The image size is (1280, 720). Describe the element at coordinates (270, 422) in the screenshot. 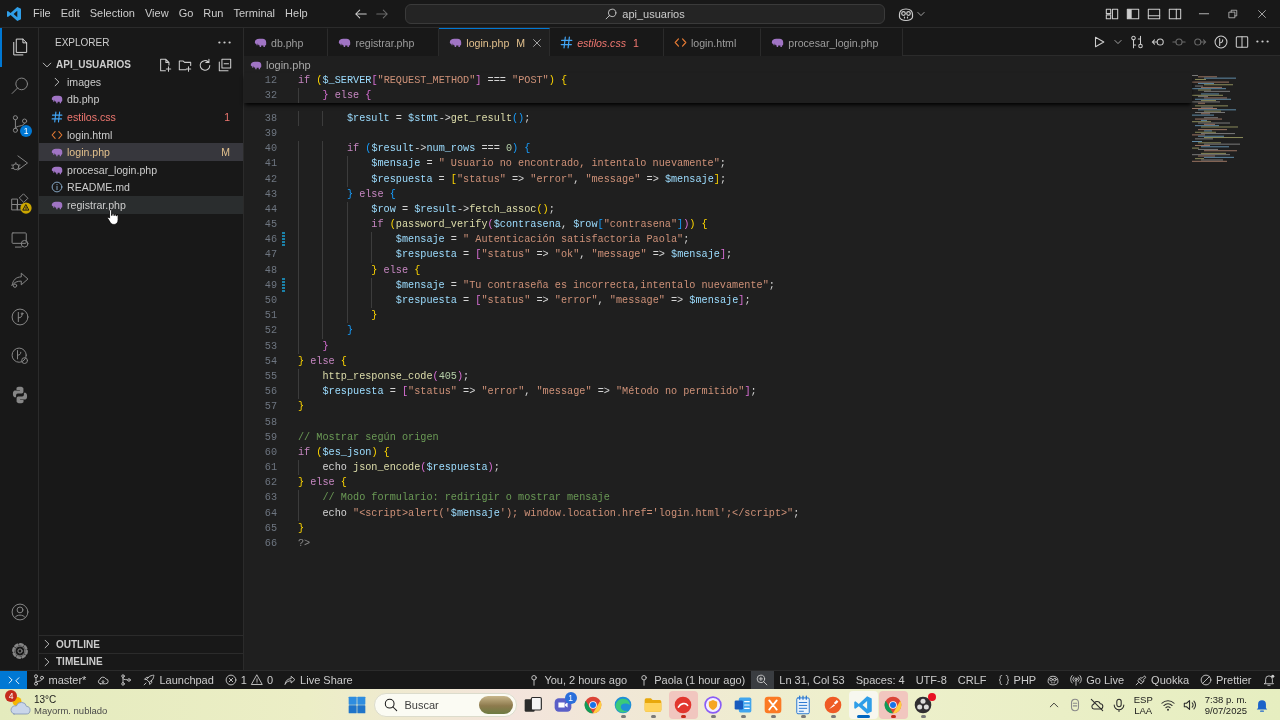

I see `line-number: 58` at that location.